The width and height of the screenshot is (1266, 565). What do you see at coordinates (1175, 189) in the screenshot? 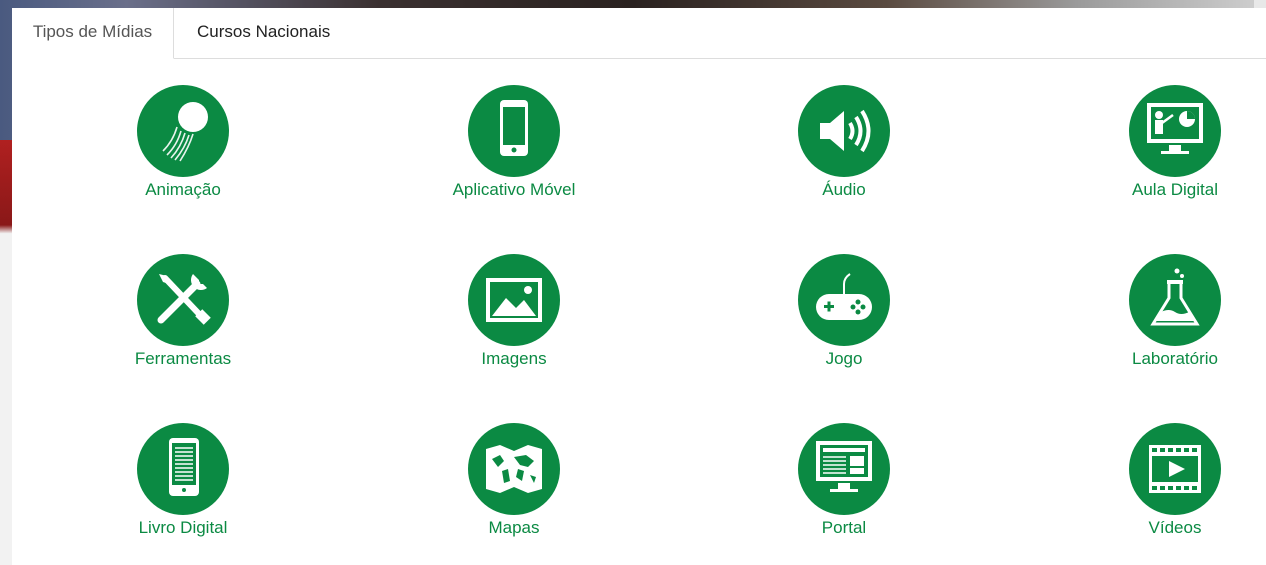
I see `media-item-label: Aula Digital` at bounding box center [1175, 189].